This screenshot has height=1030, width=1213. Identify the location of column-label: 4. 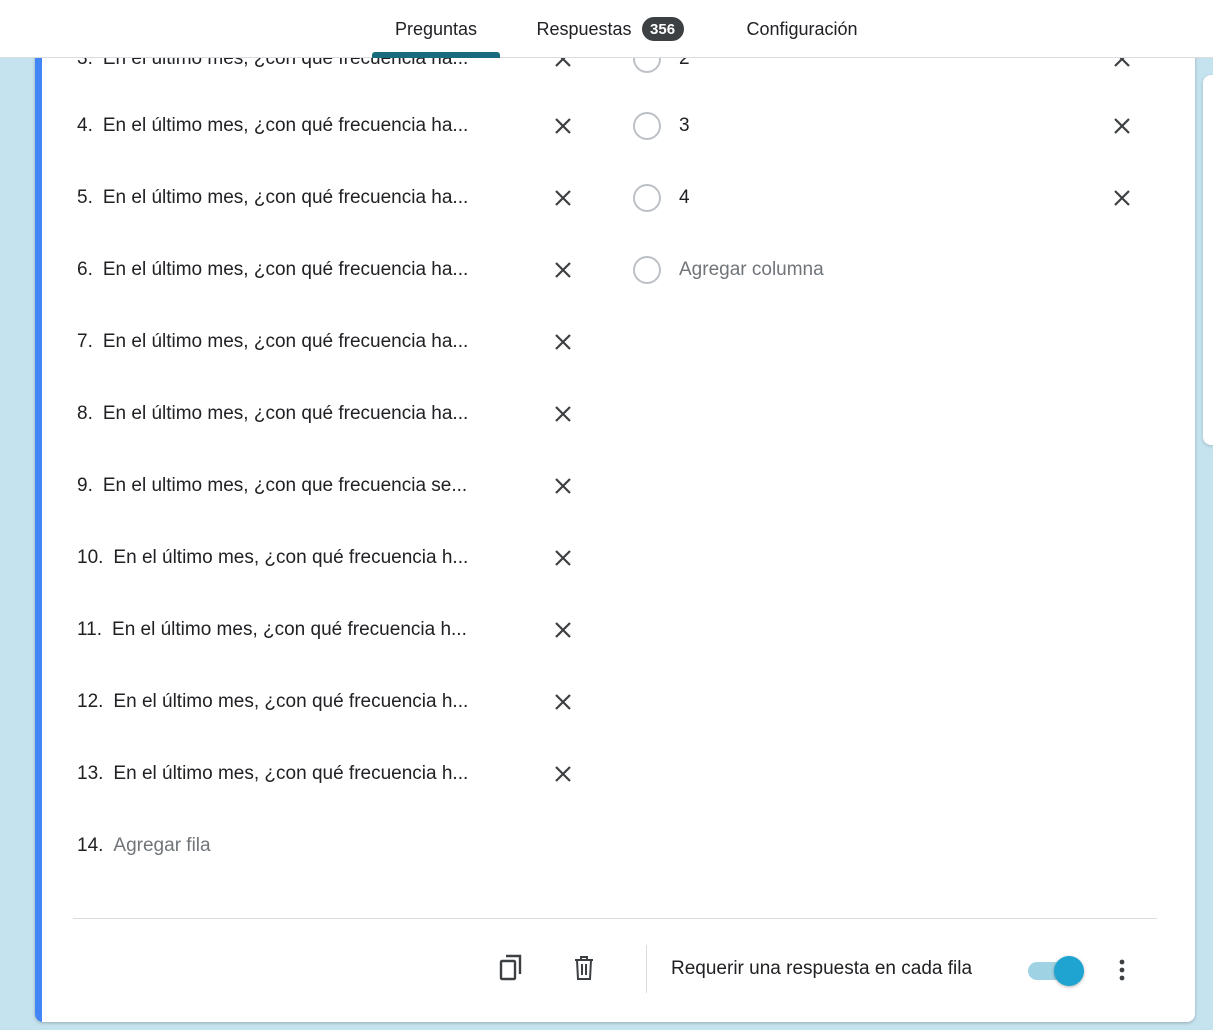
(684, 198).